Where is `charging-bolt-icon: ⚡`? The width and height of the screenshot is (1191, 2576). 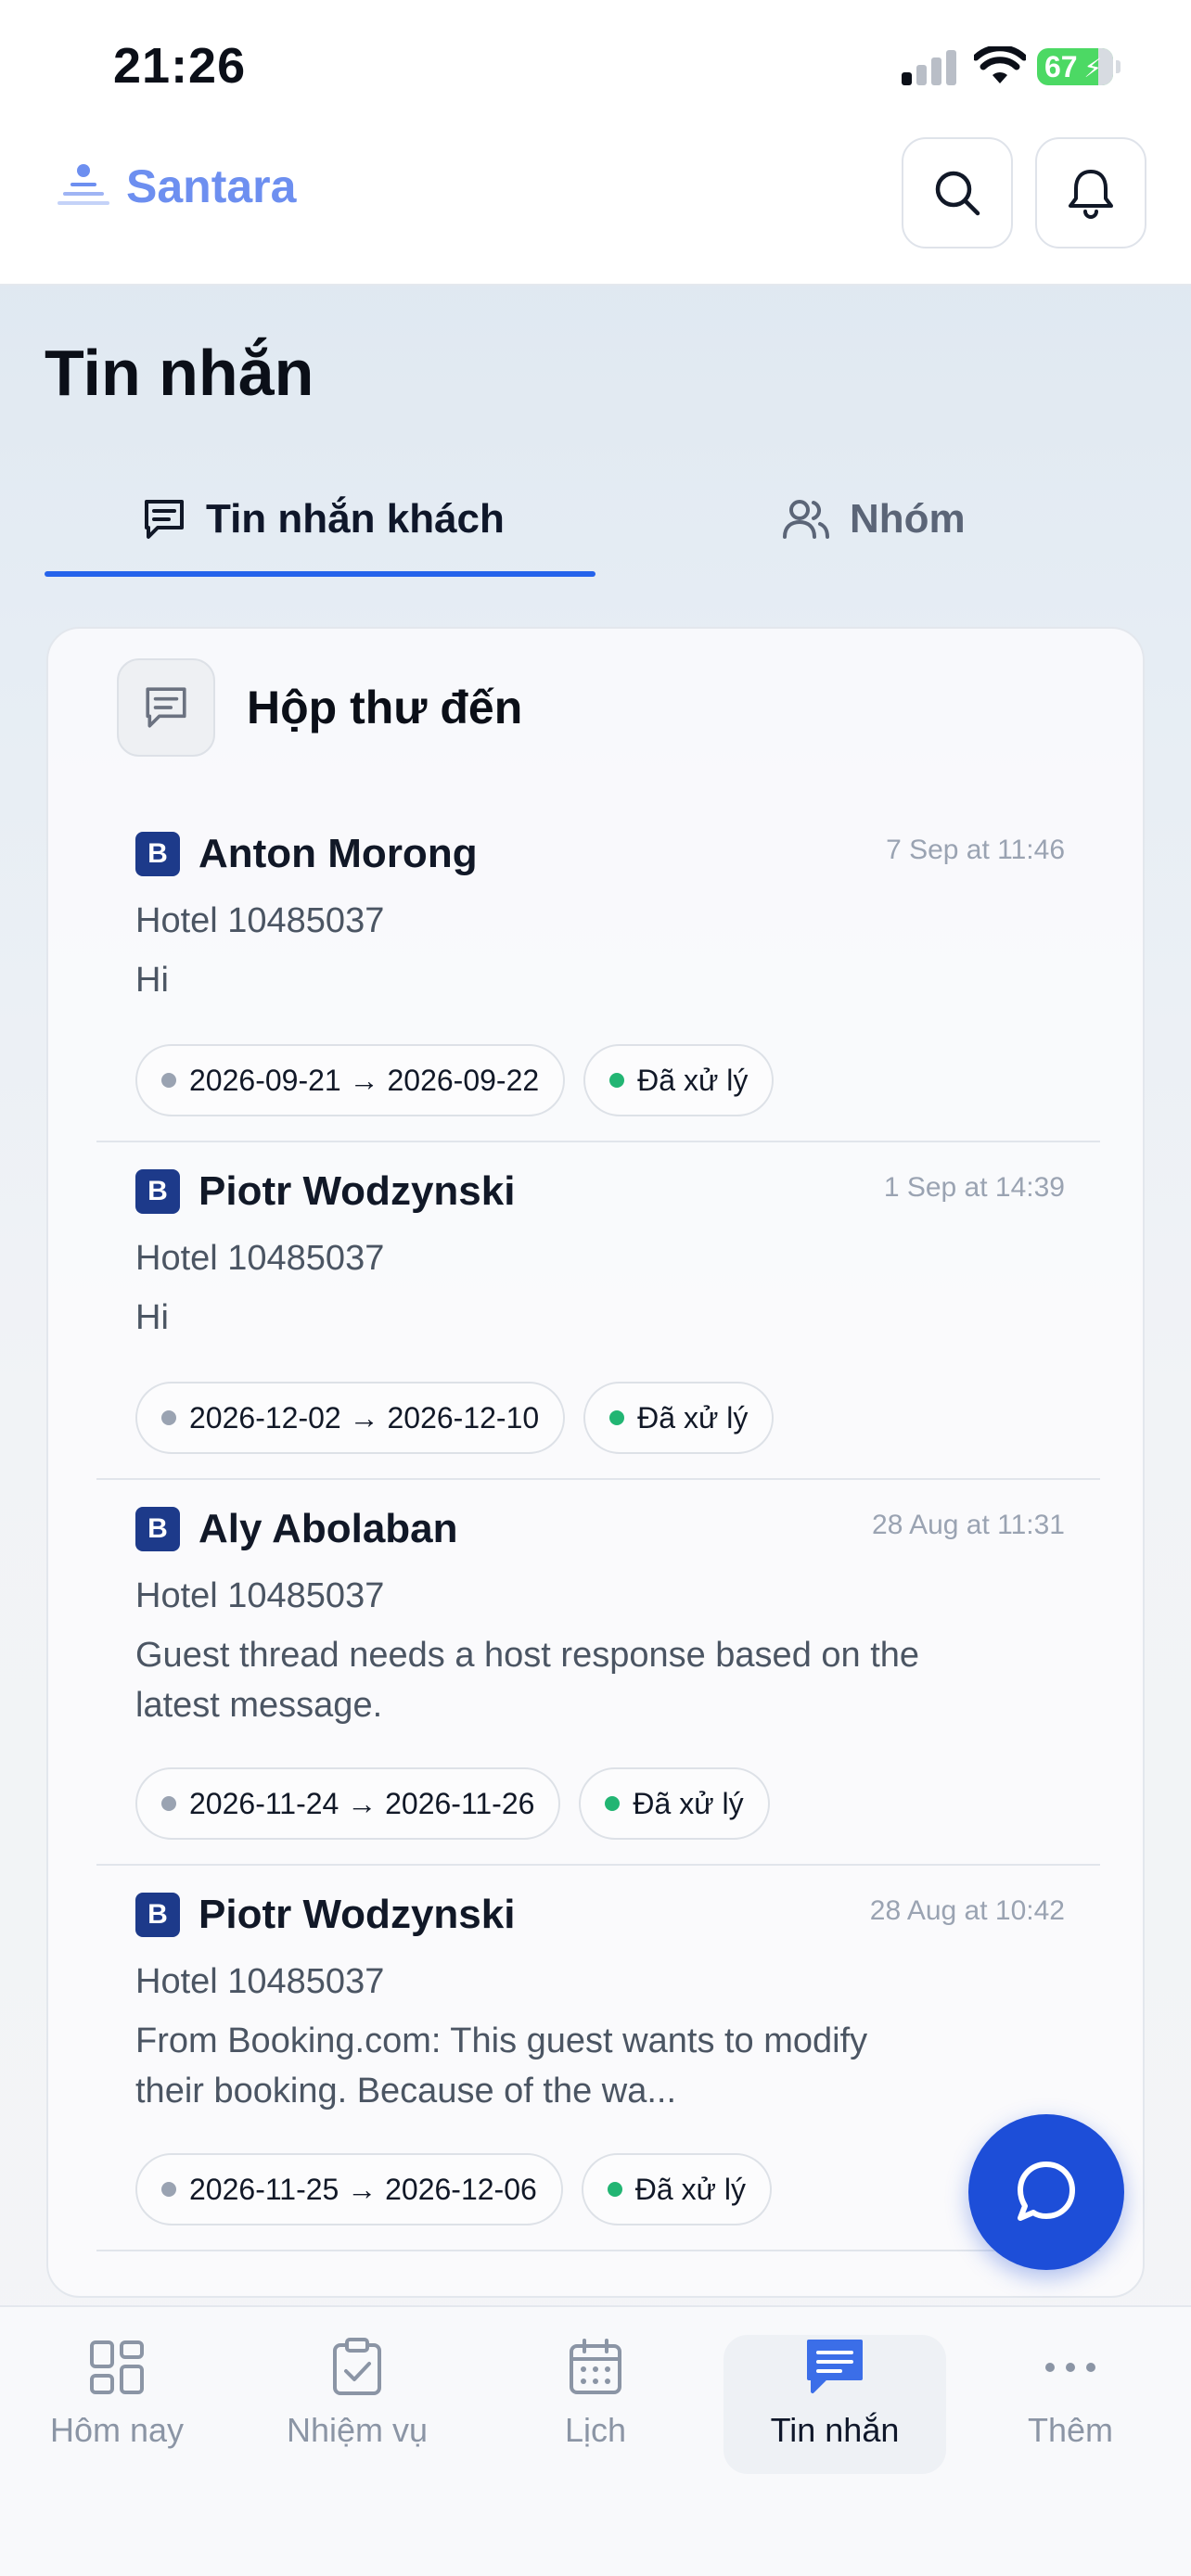 charging-bolt-icon: ⚡ is located at coordinates (1092, 68).